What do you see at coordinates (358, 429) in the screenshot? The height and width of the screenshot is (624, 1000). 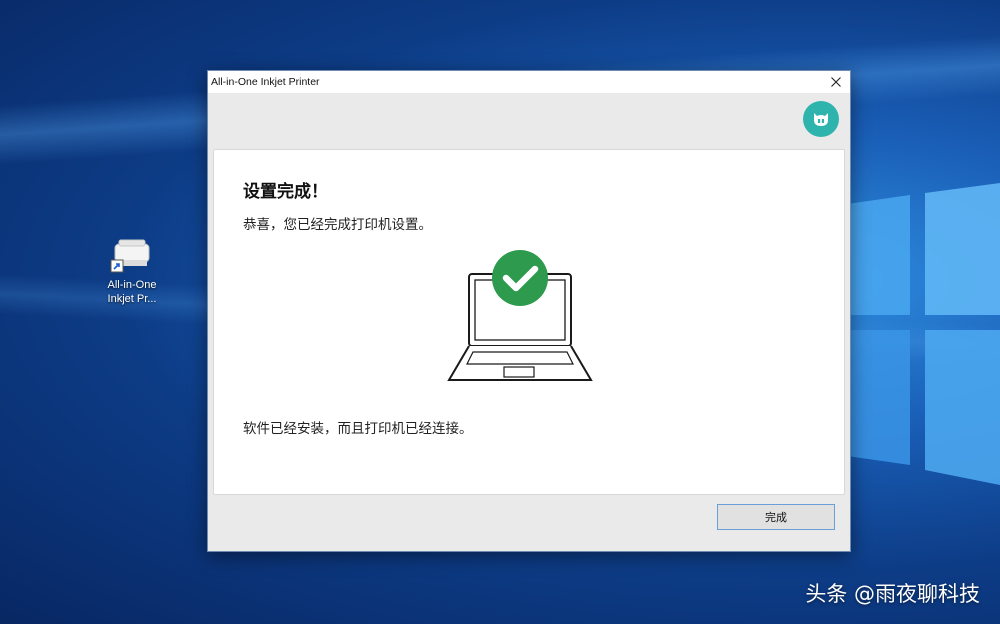 I see `install-status-text: 软件已经安装，而且打印机已经连接。` at bounding box center [358, 429].